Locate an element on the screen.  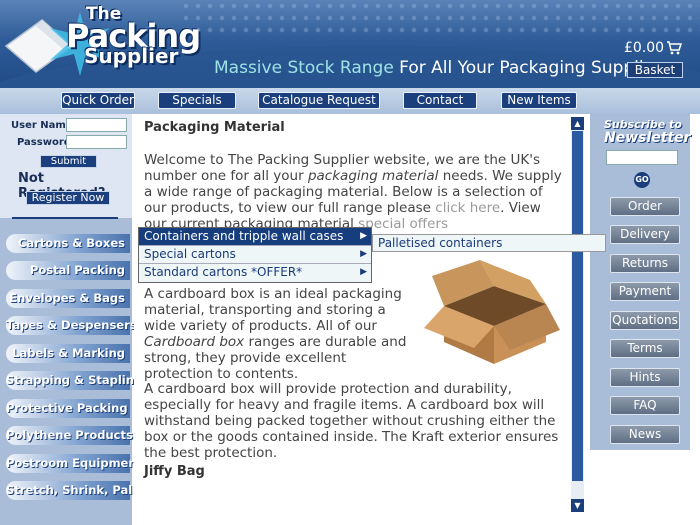
side-hints-button: Hints is located at coordinates (645, 377).